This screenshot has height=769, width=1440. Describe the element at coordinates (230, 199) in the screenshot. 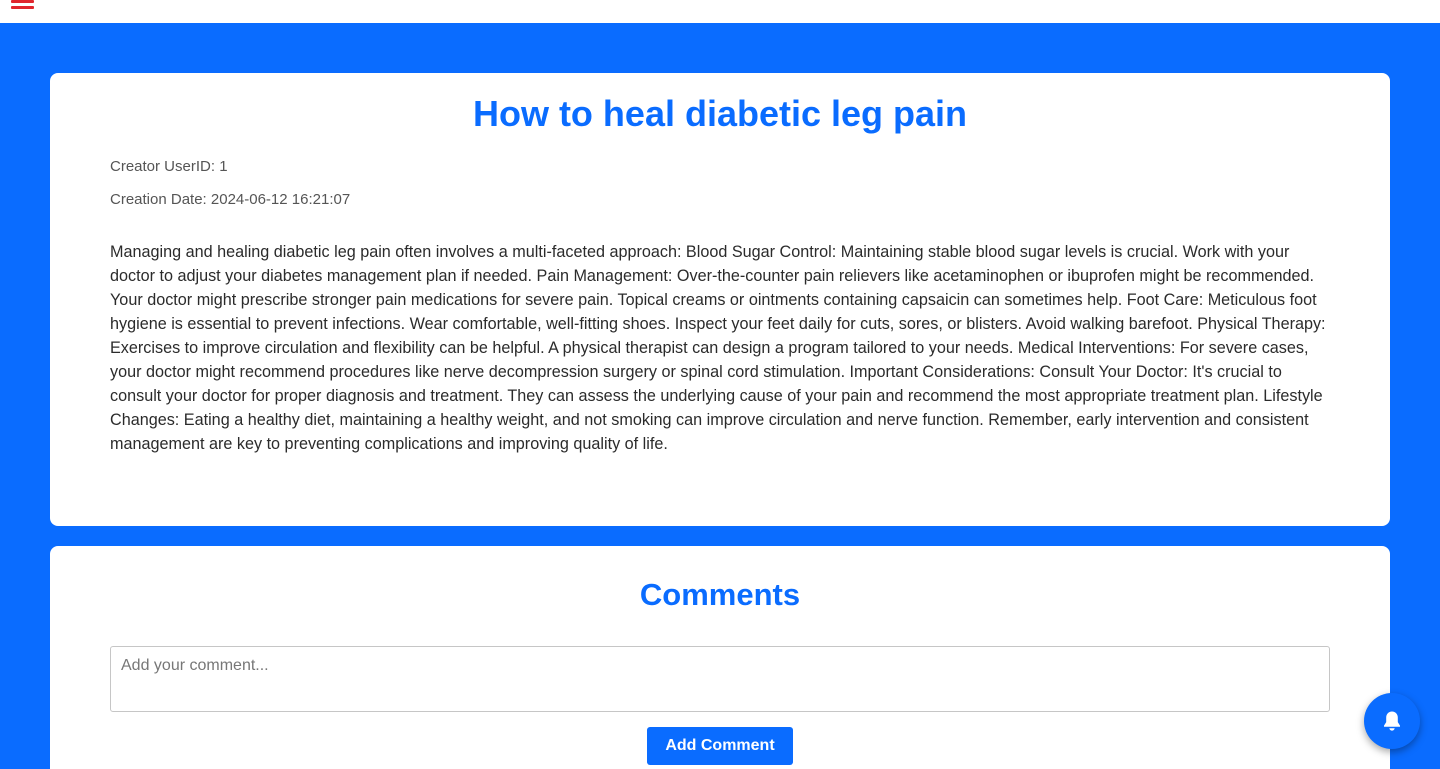

I see `creation-date: Creation Date: 2024-06-12 16:21:07` at that location.